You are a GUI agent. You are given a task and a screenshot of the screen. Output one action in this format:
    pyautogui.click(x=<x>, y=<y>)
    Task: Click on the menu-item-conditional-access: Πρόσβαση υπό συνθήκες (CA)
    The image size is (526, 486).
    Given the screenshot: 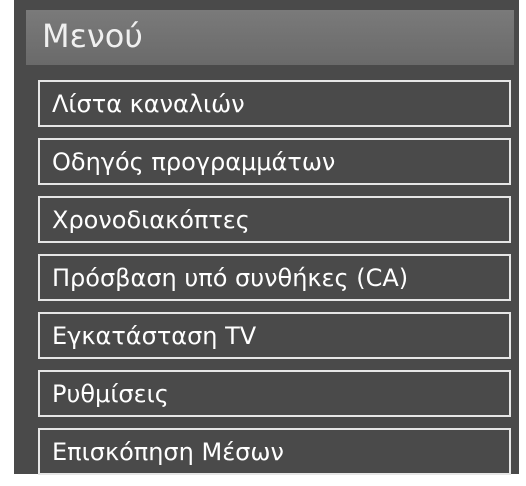 What is the action you would take?
    pyautogui.click(x=274, y=277)
    